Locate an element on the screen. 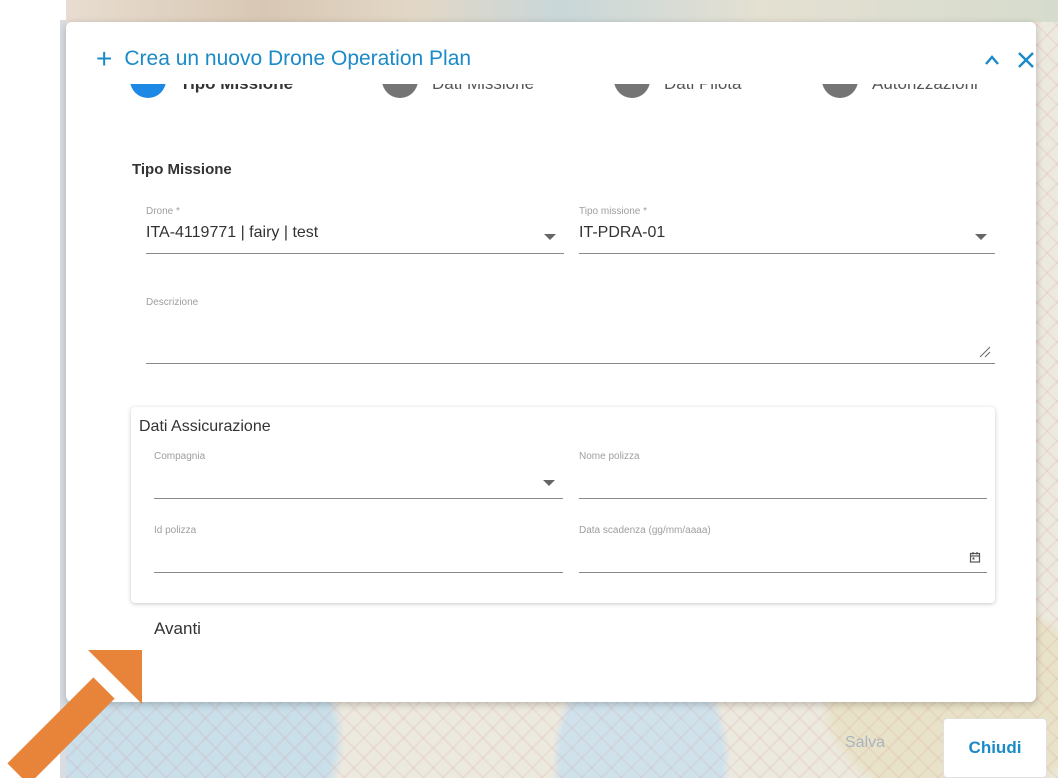 The width and height of the screenshot is (1058, 778). nome-polizza-label: Nome polizza is located at coordinates (609, 456).